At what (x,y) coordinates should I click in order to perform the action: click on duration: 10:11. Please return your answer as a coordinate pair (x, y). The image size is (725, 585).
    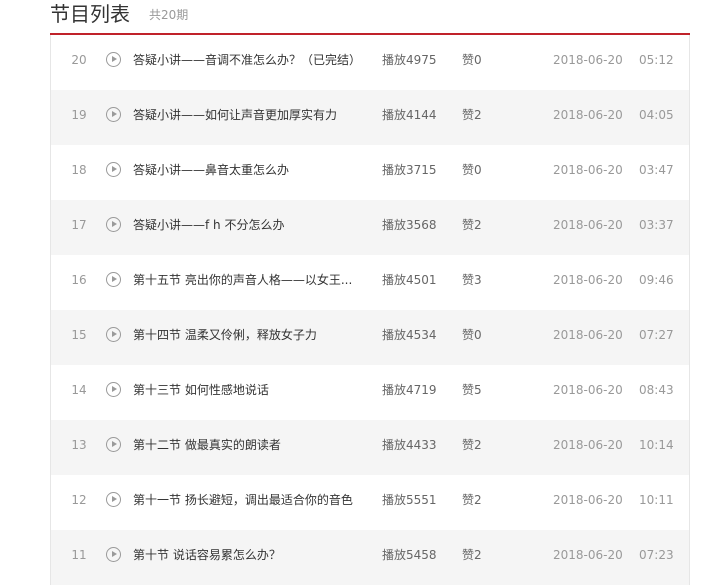
    Looking at the image, I should click on (656, 500).